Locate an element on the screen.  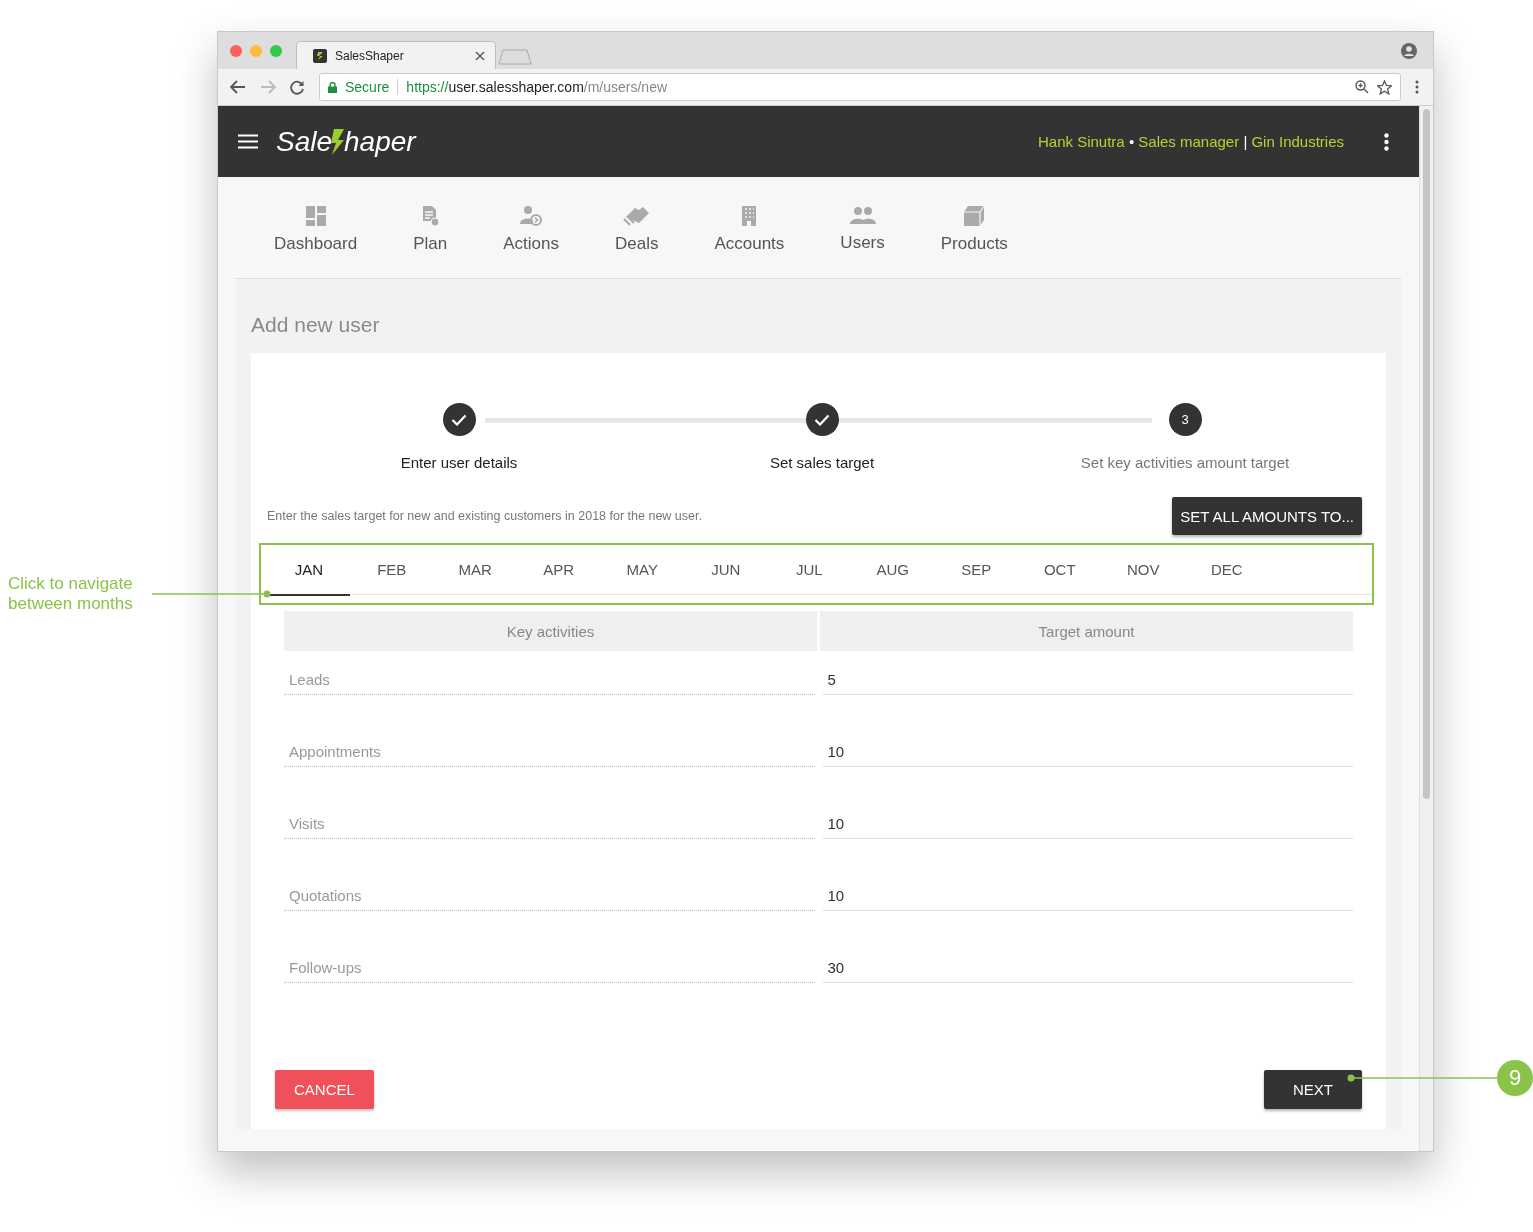
close-tab-icon is located at coordinates (480, 55).